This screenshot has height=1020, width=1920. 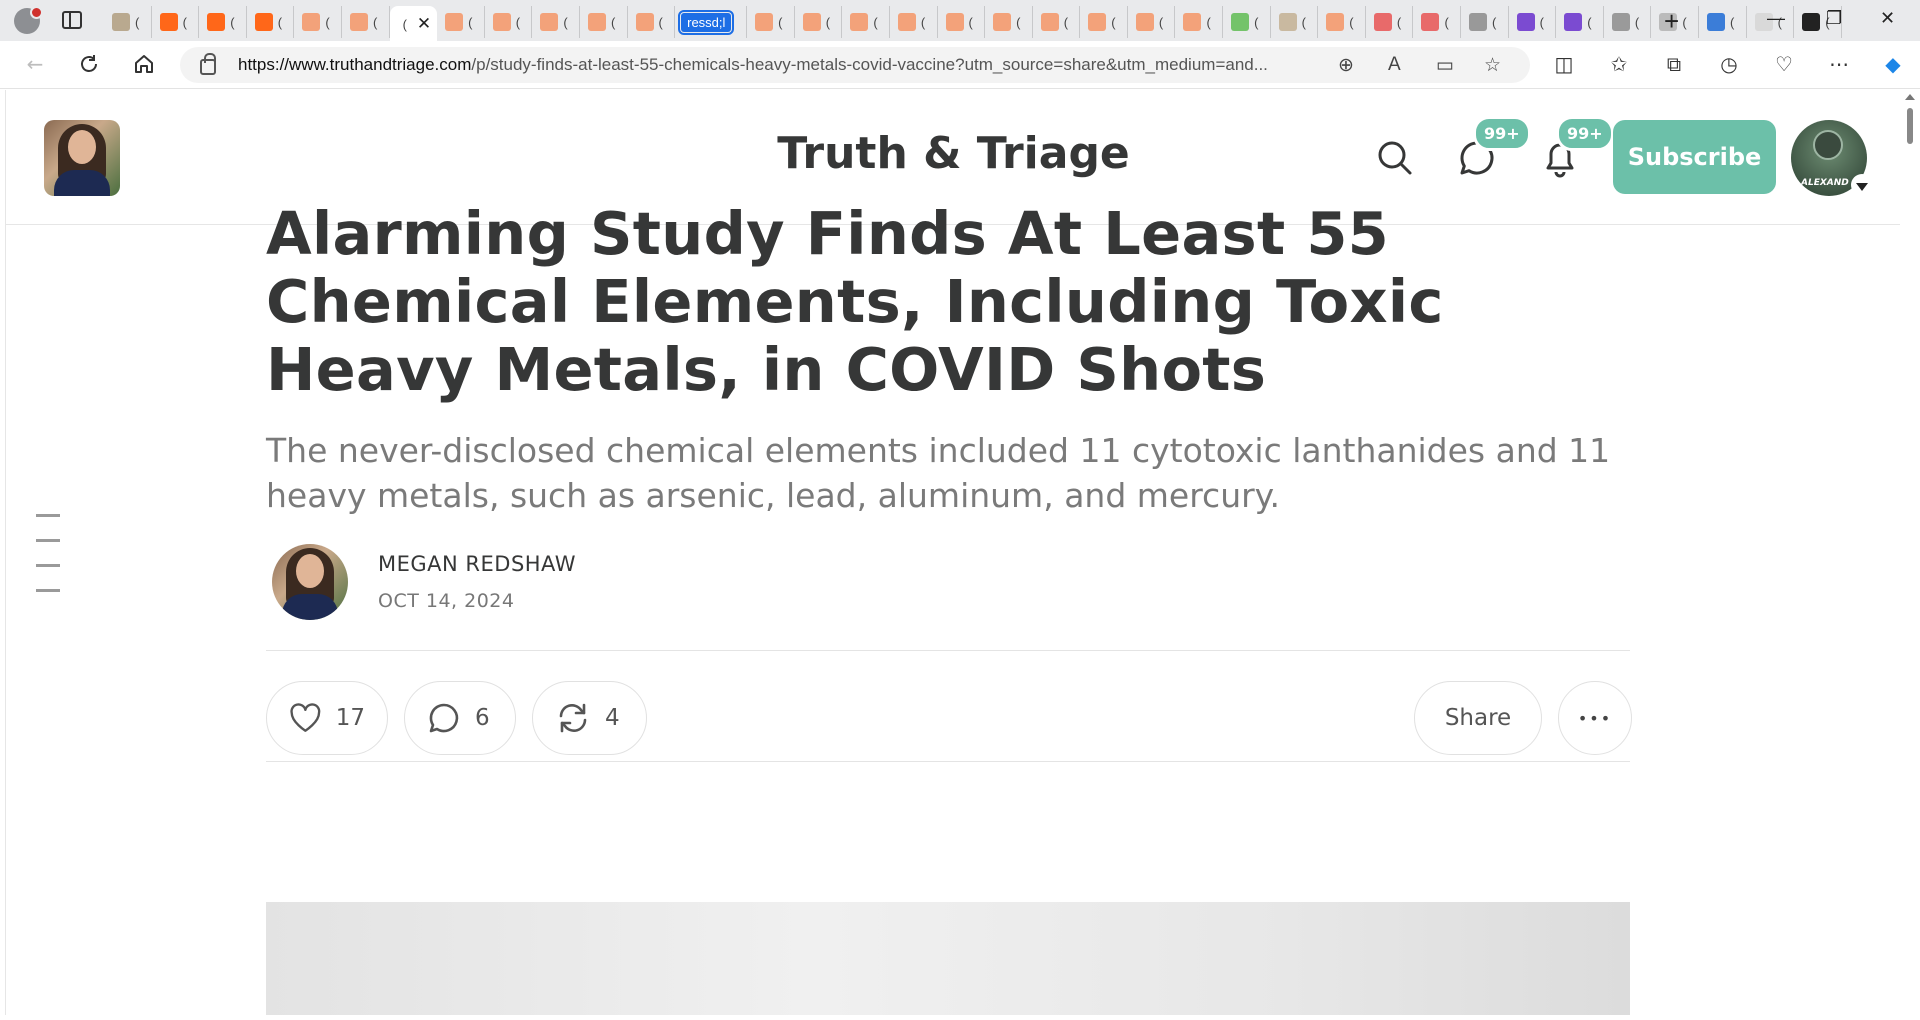 I want to click on tab-actions-icon, so click(x=72, y=20).